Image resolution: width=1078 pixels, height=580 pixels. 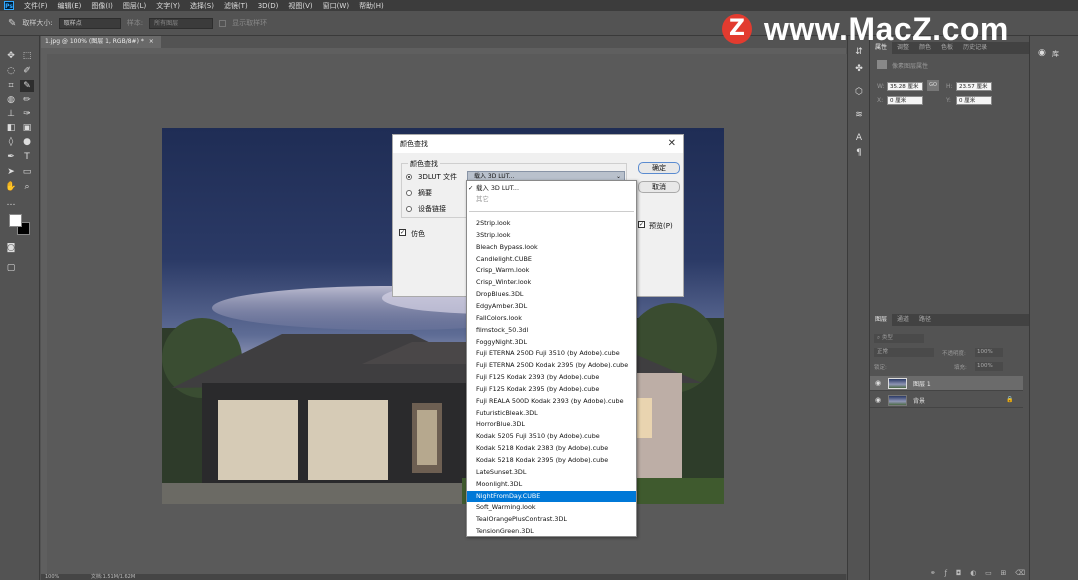 What do you see at coordinates (925, 320) in the screenshot?
I see `tab-paths: 路径` at bounding box center [925, 320].